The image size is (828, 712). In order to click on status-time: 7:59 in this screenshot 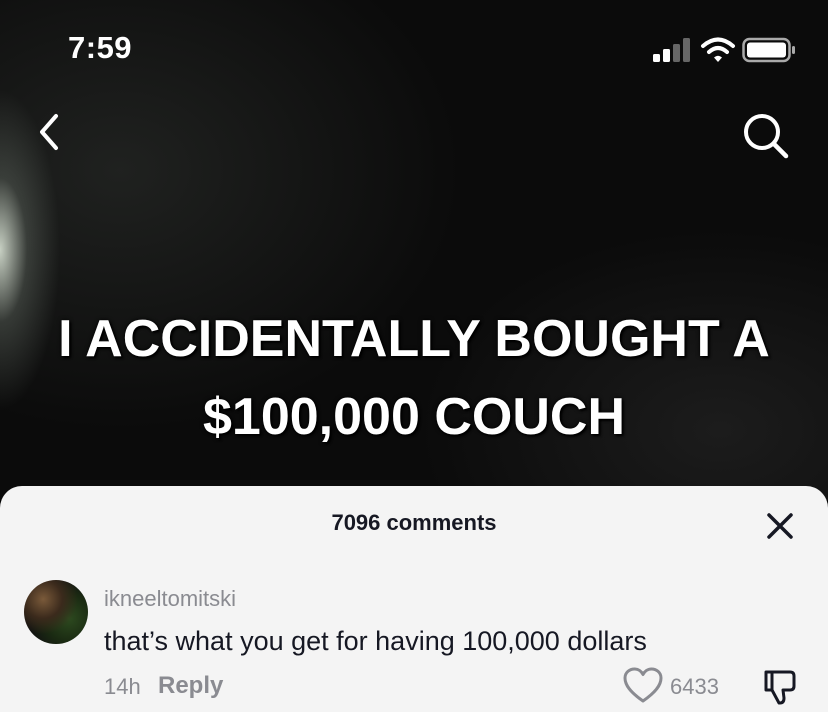, I will do `click(100, 47)`.